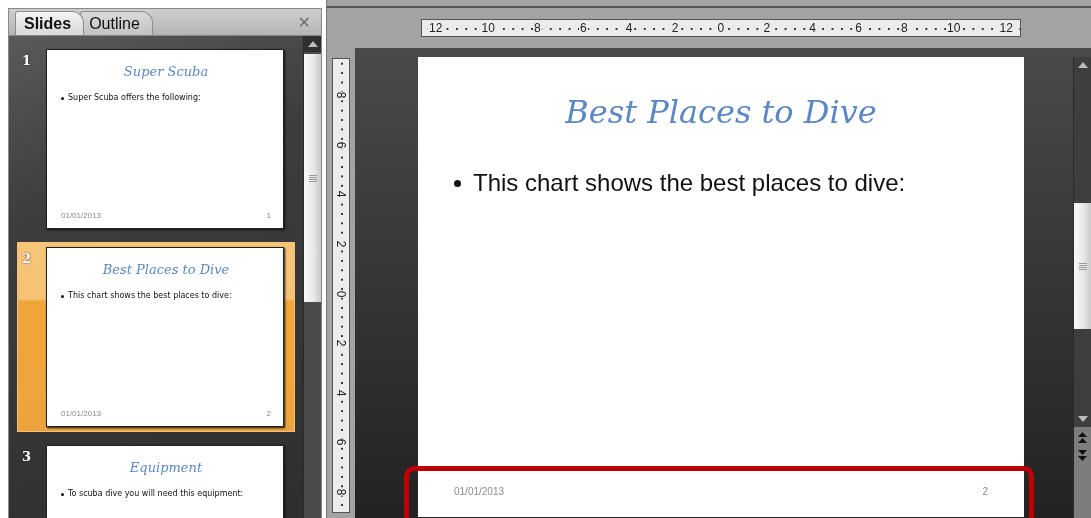 The width and height of the screenshot is (1091, 518). What do you see at coordinates (27, 258) in the screenshot?
I see `slide-number: 2` at bounding box center [27, 258].